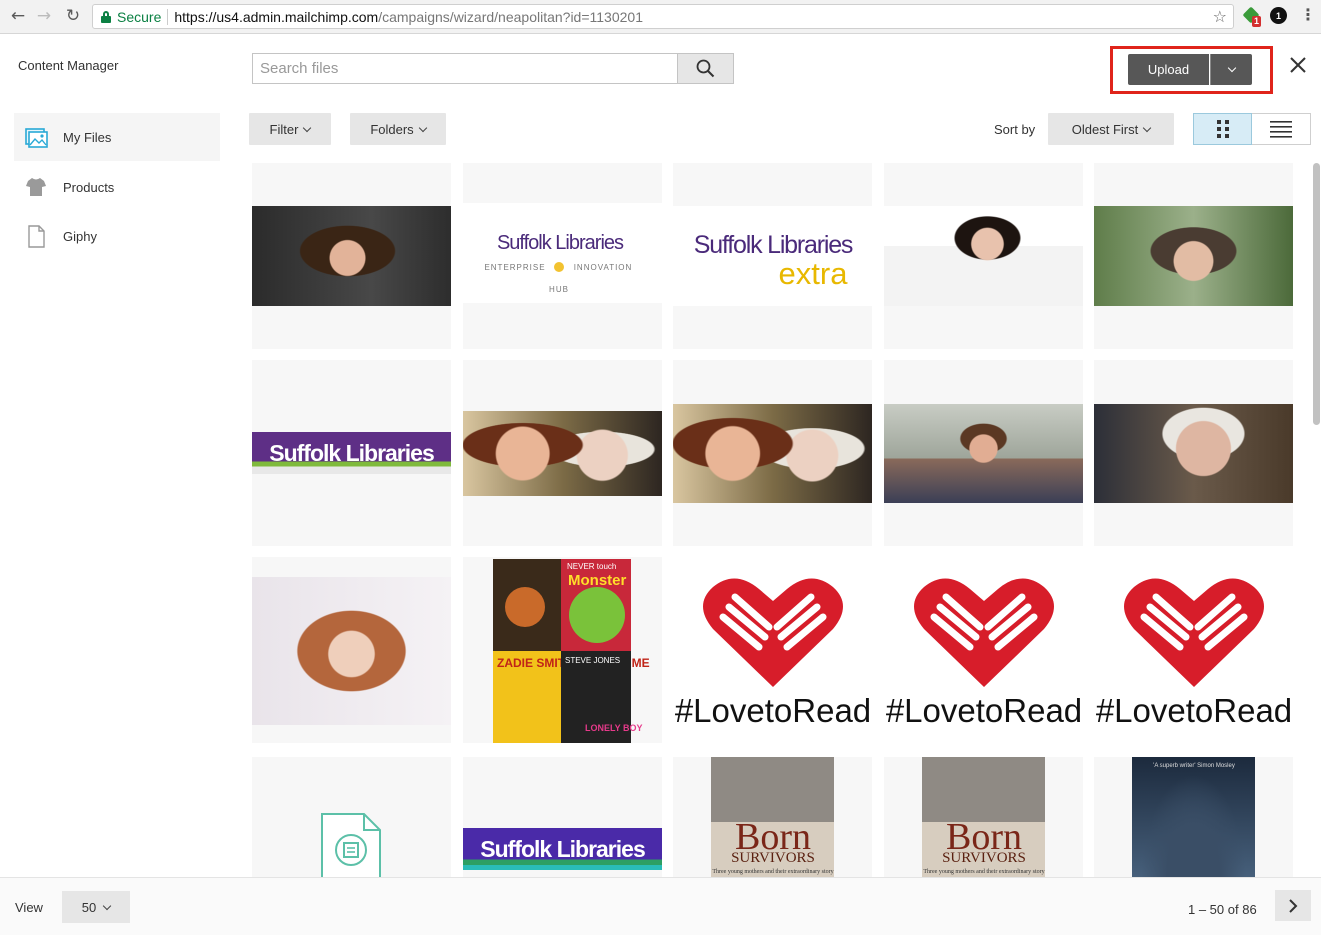 This screenshot has width=1321, height=935. I want to click on search-icon, so click(705, 68).